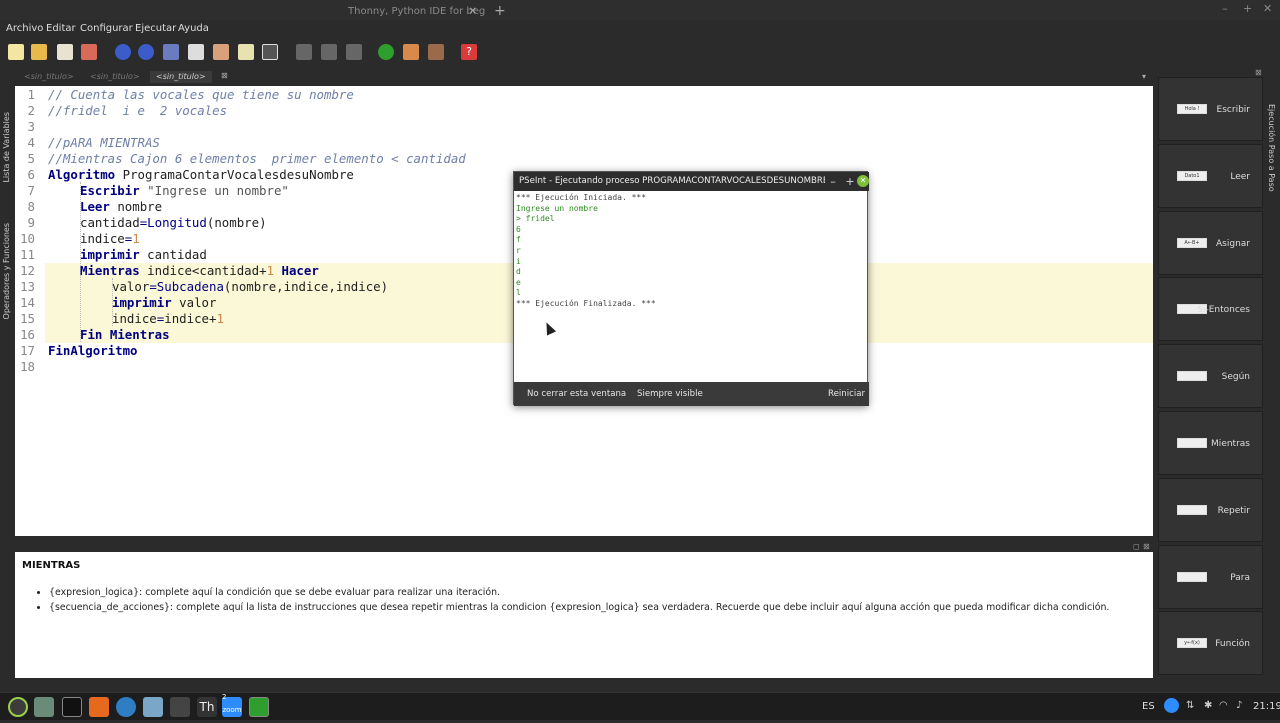 The height and width of the screenshot is (723, 1280). I want to click on undo-icon, so click(123, 52).